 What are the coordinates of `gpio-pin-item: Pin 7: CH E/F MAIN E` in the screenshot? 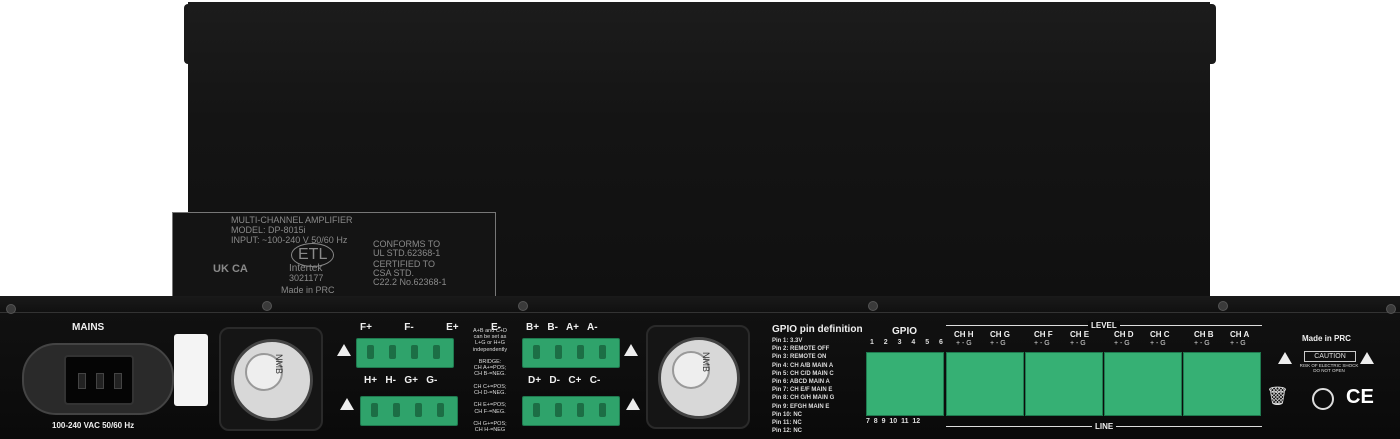 It's located at (802, 390).